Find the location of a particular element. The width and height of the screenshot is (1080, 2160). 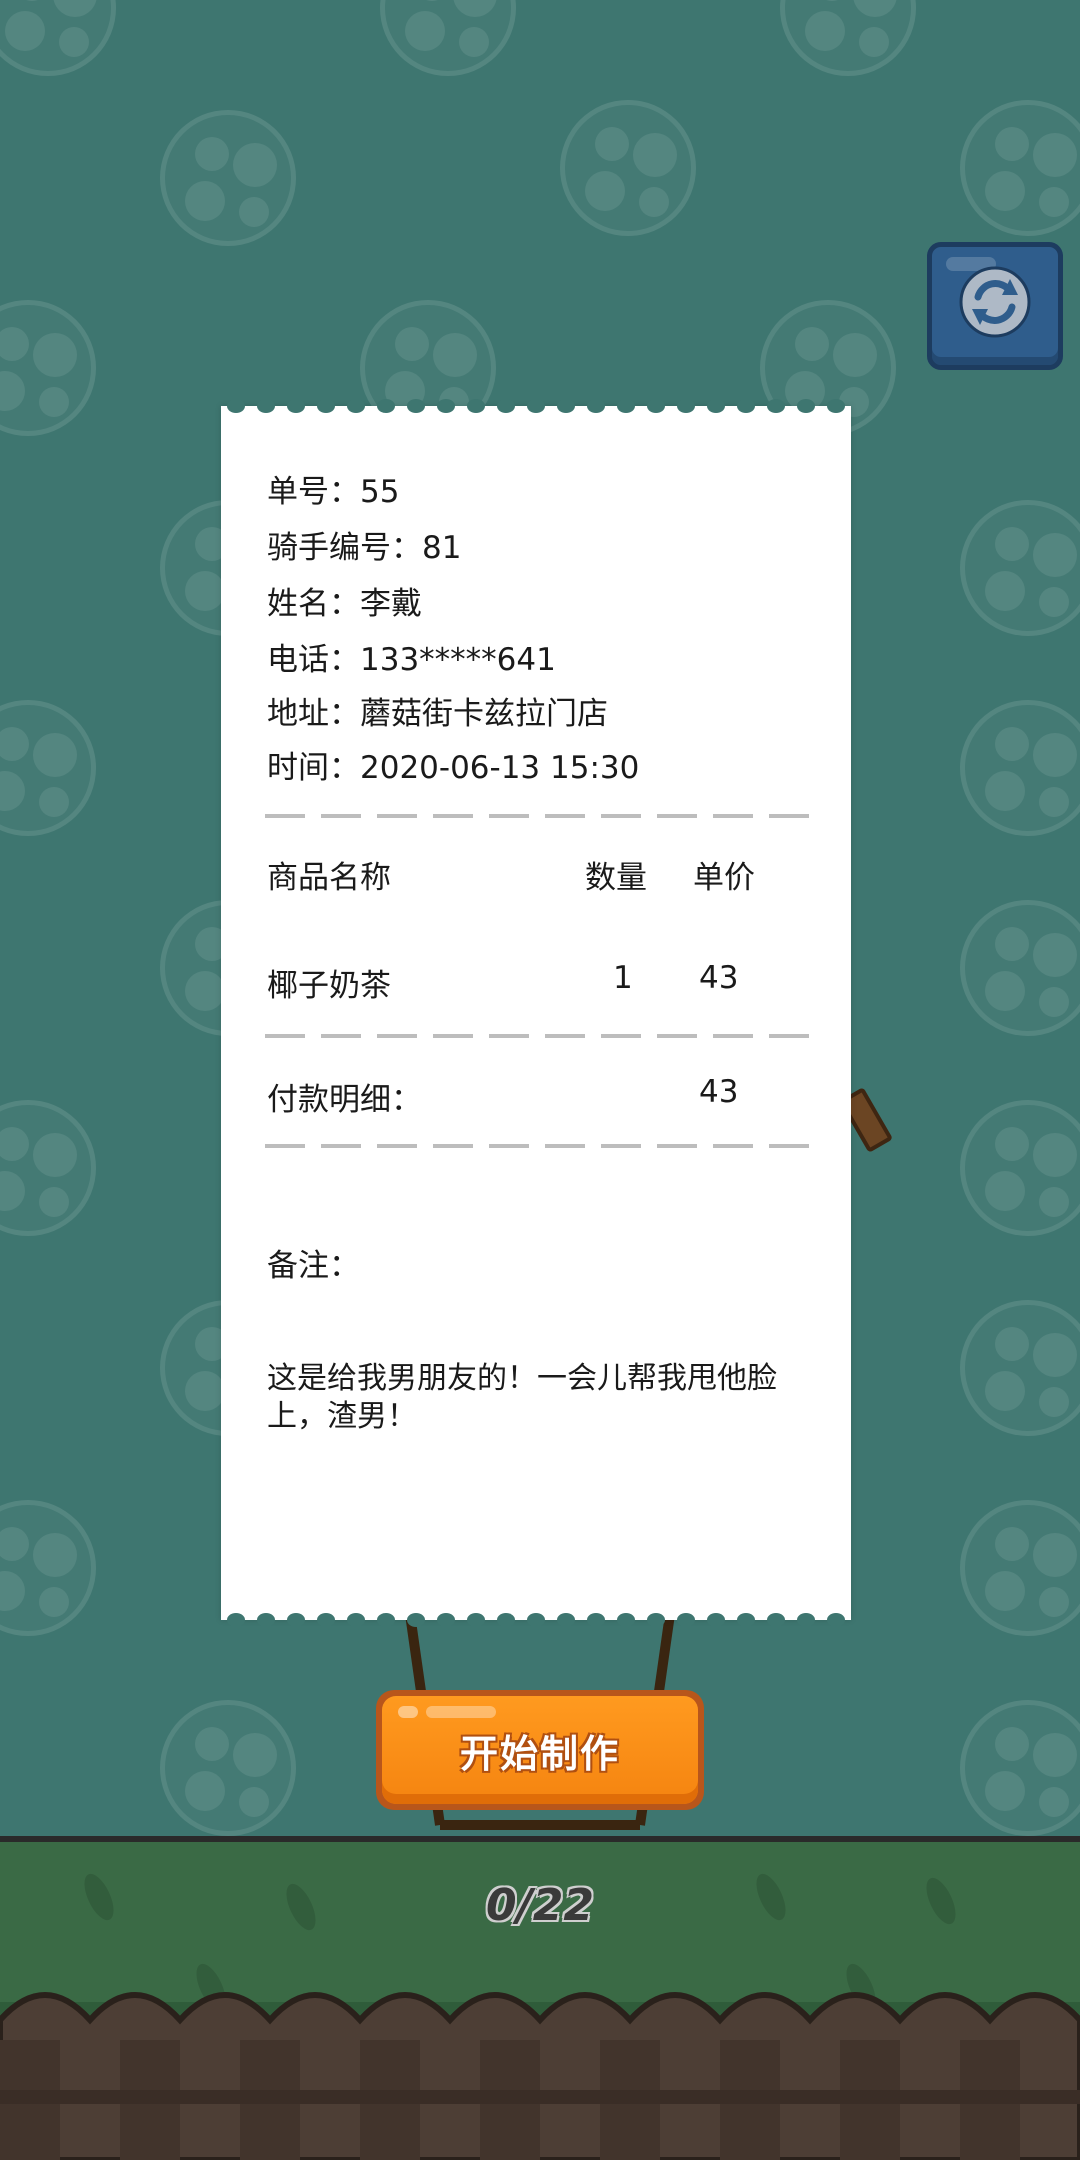

order-progress-counter: 0/22 is located at coordinates (540, 1905).